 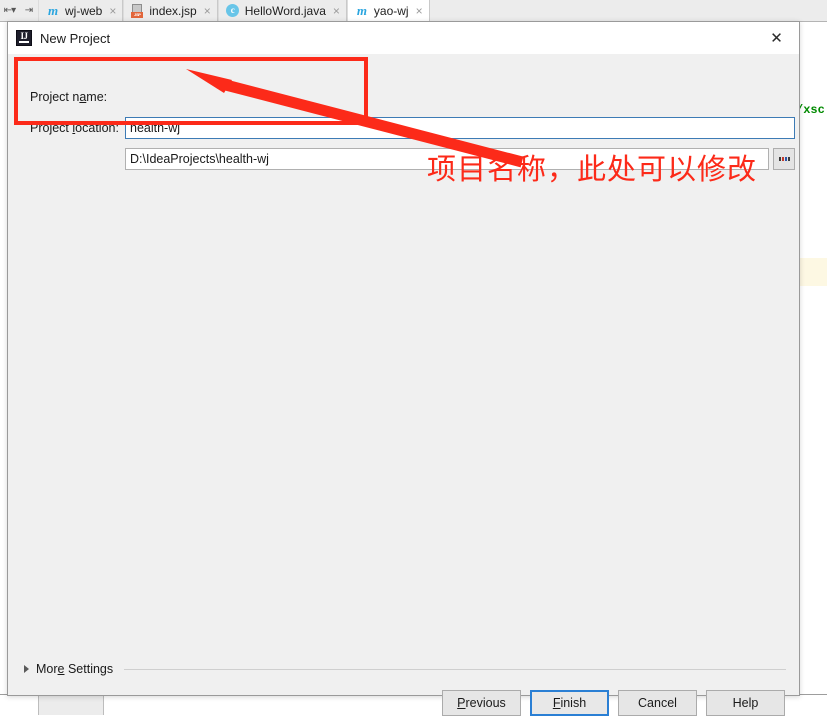 I want to click on java-class-icon: c, so click(x=233, y=10).